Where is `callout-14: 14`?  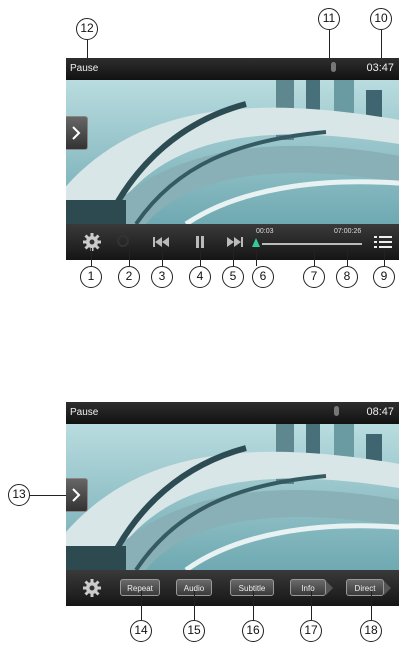 callout-14: 14 is located at coordinates (141, 631).